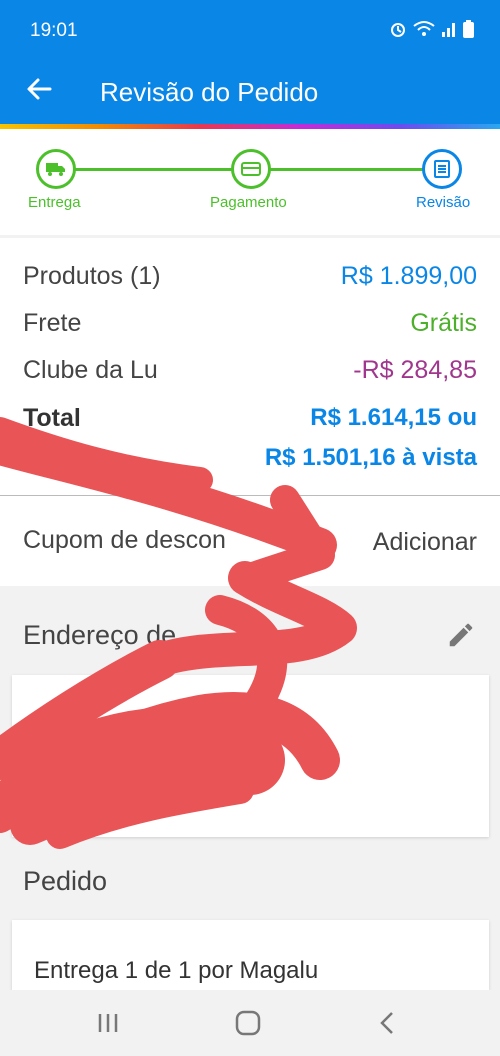 This screenshot has height=1056, width=500. I want to click on nav-back-button, so click(388, 1023).